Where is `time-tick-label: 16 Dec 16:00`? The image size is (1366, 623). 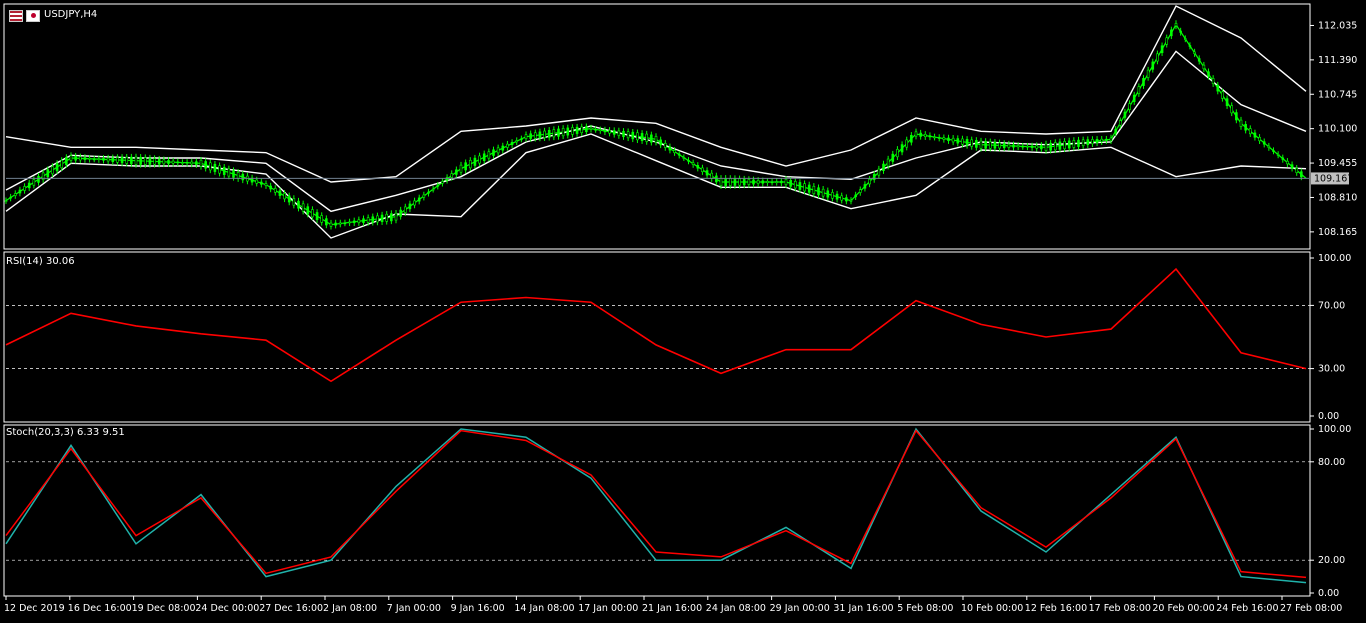 time-tick-label: 16 Dec 16:00 is located at coordinates (100, 608).